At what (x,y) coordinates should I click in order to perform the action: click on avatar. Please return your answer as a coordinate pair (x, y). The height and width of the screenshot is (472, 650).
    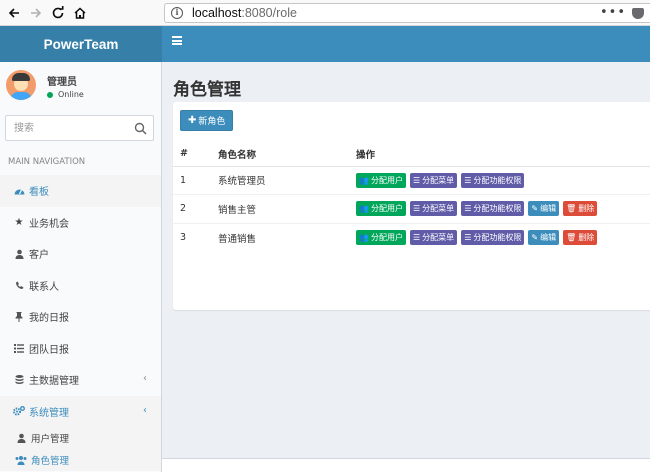
    Looking at the image, I should click on (21, 85).